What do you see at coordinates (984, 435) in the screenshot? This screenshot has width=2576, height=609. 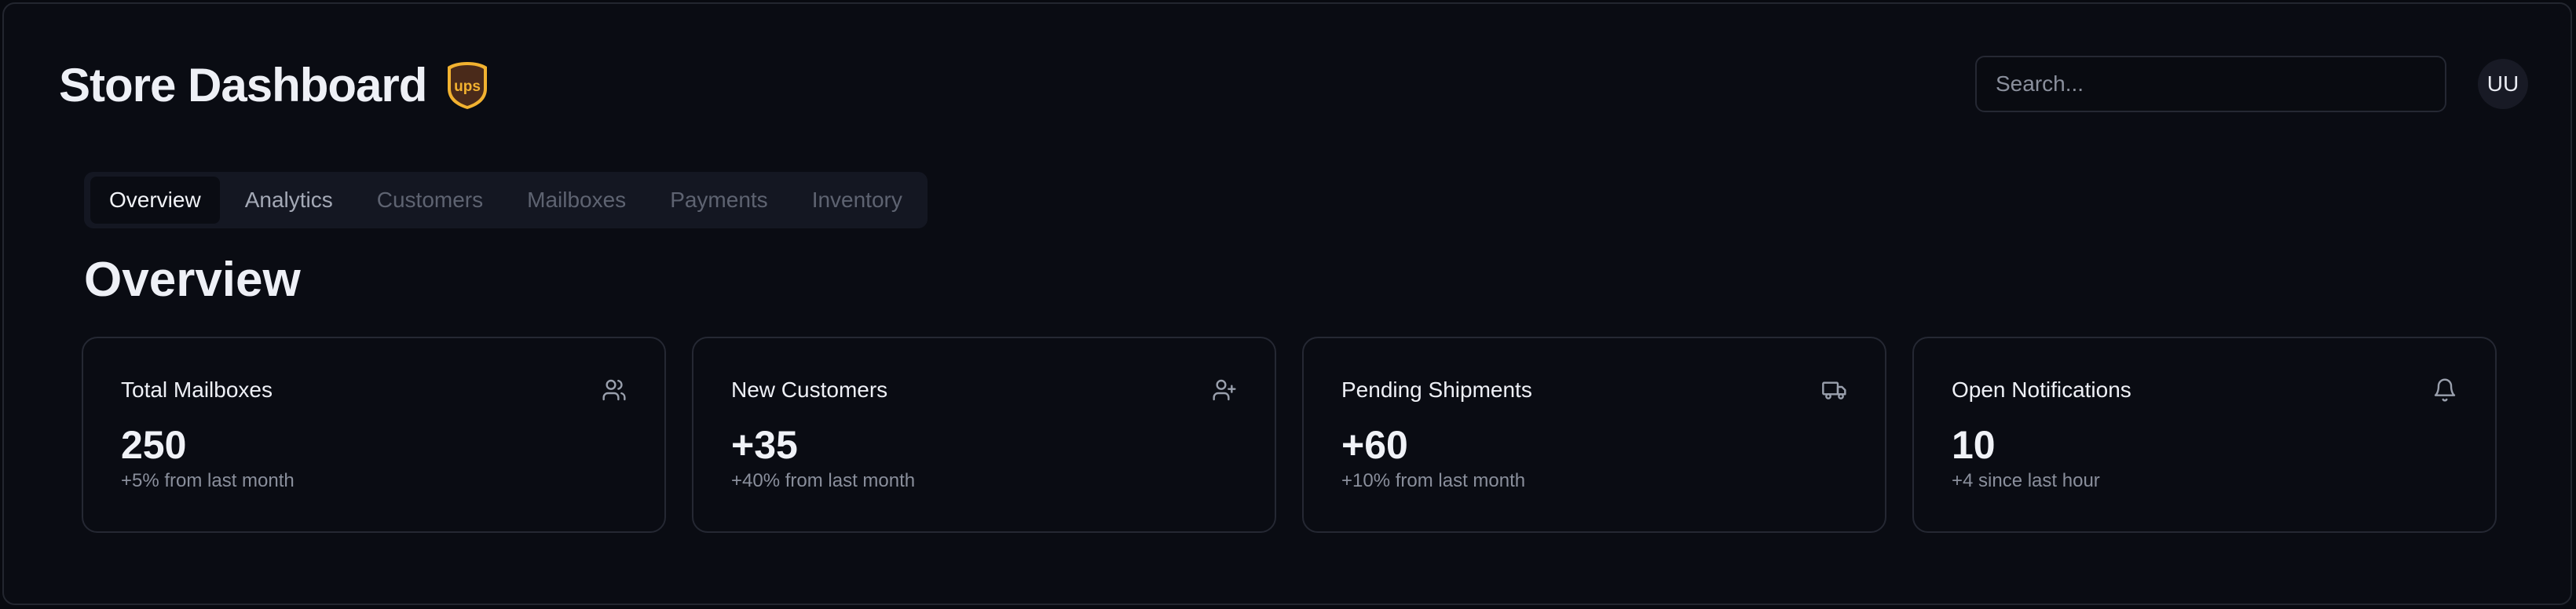 I see `stat-card-new-customers: New Customers +35 +40% from last month` at bounding box center [984, 435].